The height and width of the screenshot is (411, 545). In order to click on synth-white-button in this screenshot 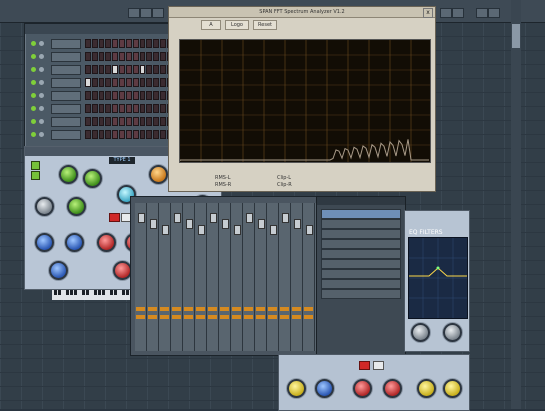, I will do `click(378, 365)`.